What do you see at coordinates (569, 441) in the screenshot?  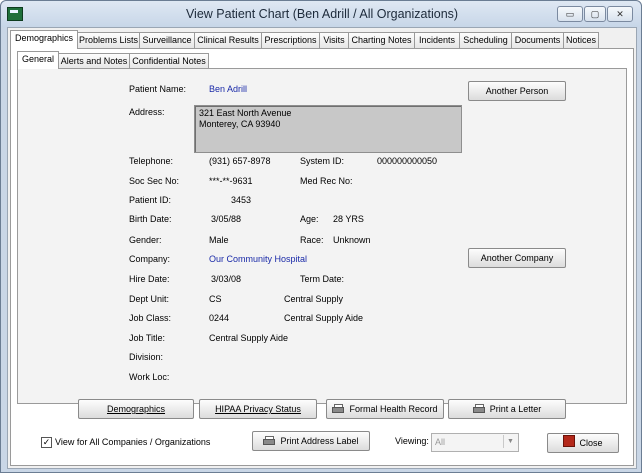 I see `close-door-icon` at bounding box center [569, 441].